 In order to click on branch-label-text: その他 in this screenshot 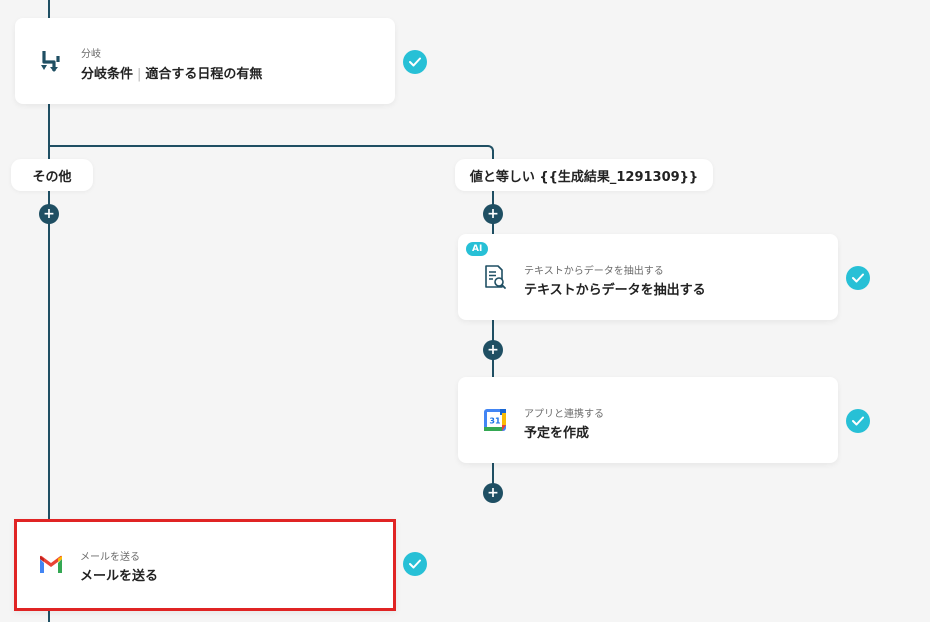, I will do `click(52, 177)`.